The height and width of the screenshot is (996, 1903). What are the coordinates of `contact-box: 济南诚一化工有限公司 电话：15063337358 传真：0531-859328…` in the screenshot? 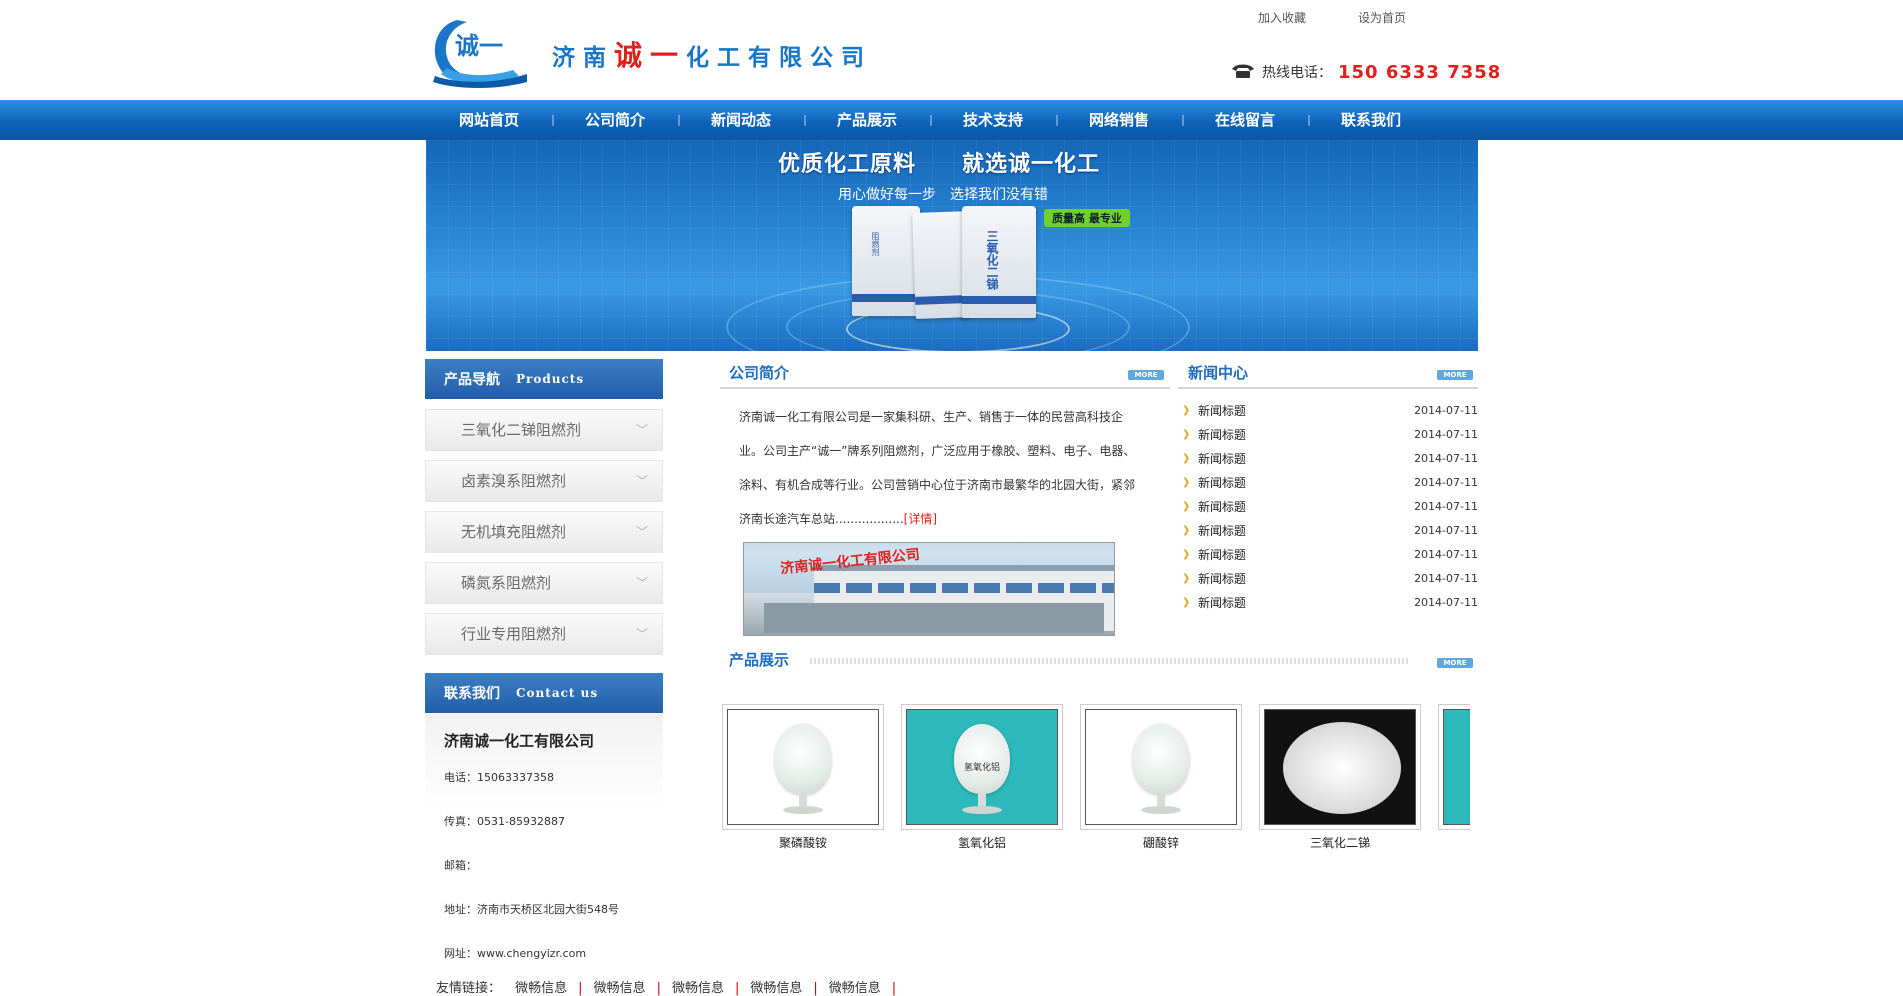 It's located at (544, 837).